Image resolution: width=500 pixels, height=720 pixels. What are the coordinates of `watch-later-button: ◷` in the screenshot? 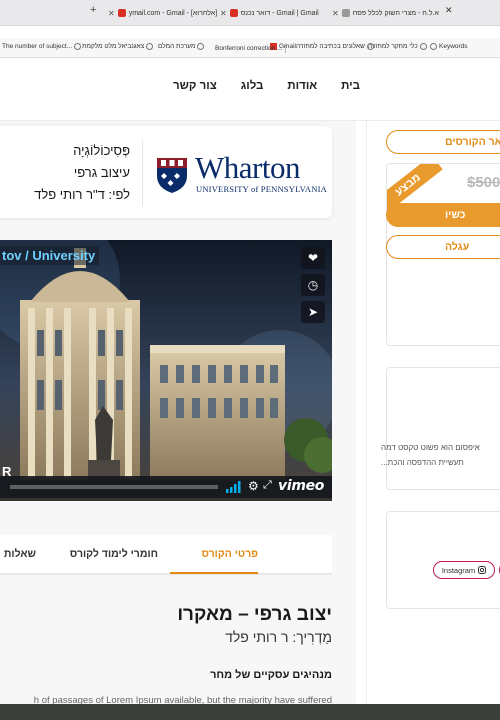 It's located at (313, 285).